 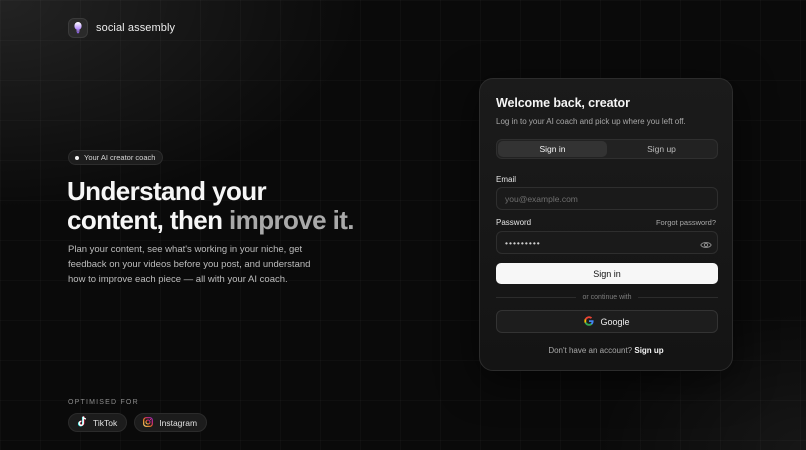 I want to click on divider: or continue with, so click(x=607, y=297).